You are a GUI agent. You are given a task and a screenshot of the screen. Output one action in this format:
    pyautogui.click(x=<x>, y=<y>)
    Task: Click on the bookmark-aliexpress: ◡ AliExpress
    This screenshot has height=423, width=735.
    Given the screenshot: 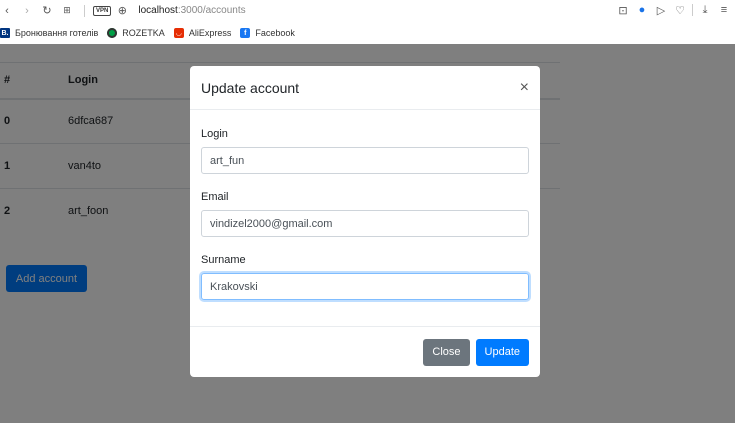 What is the action you would take?
    pyautogui.click(x=202, y=33)
    